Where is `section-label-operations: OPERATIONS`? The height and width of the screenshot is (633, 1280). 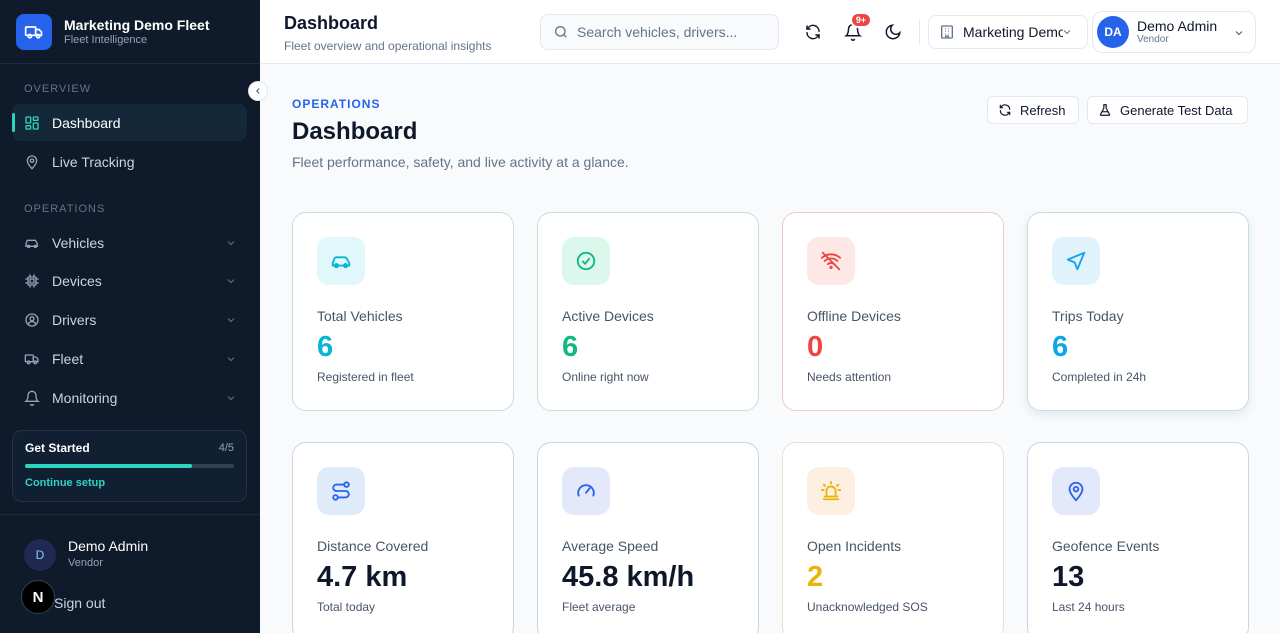
section-label-operations: OPERATIONS is located at coordinates (65, 209).